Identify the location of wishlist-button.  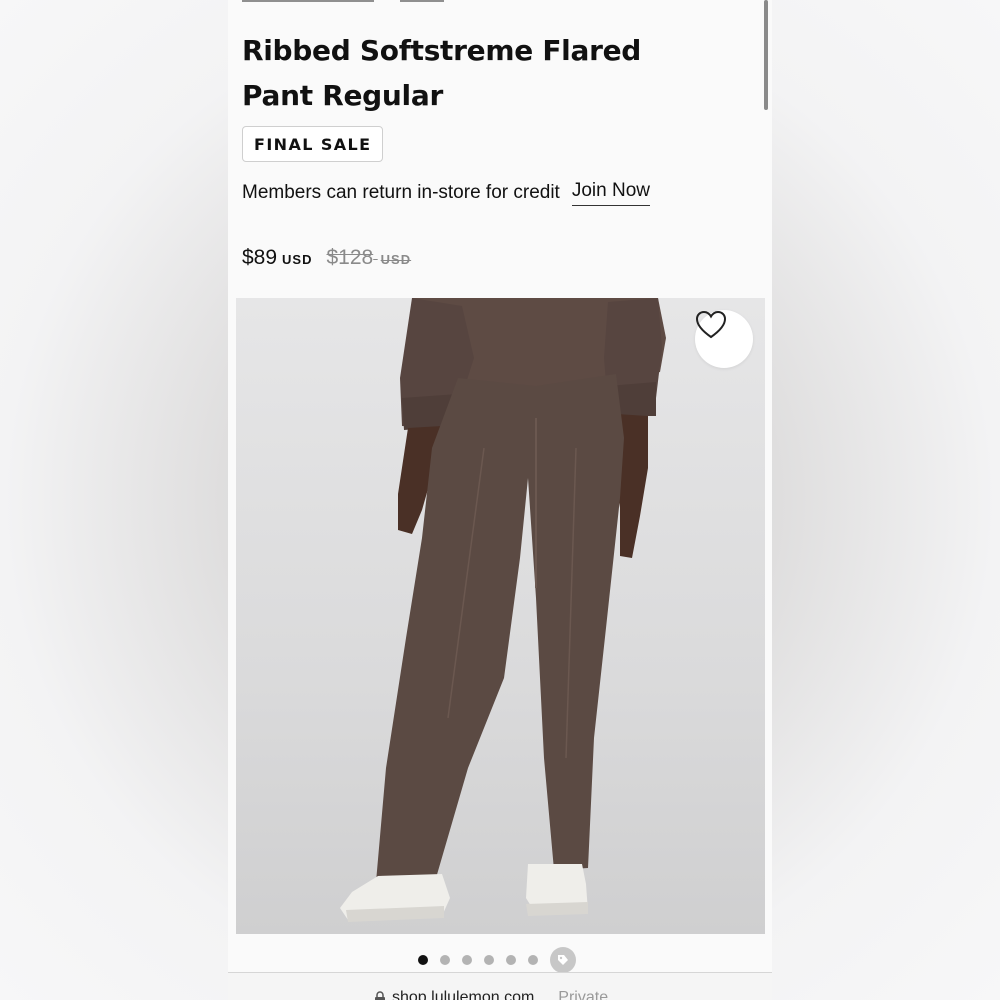
(724, 339).